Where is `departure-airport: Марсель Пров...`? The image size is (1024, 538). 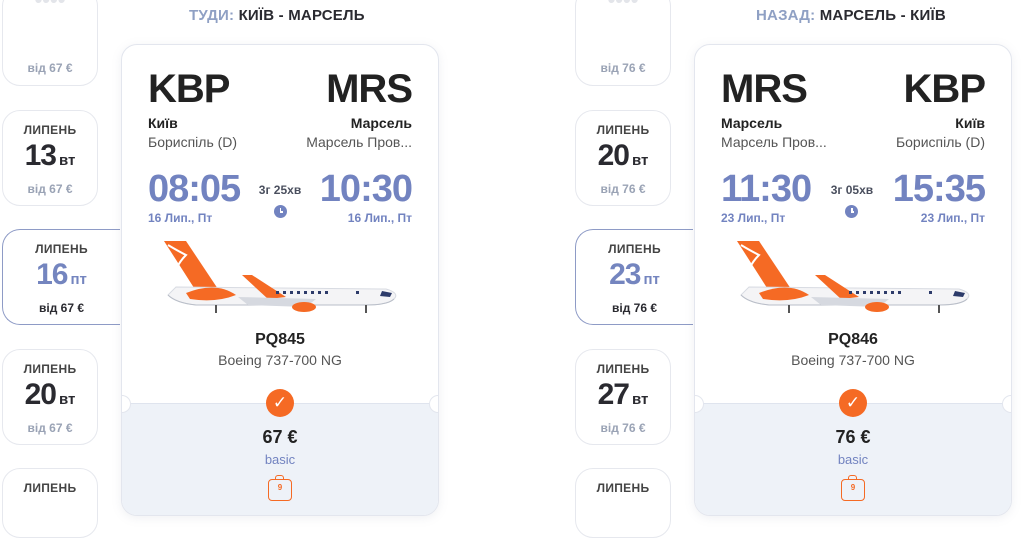
departure-airport: Марсель Пров... is located at coordinates (774, 142).